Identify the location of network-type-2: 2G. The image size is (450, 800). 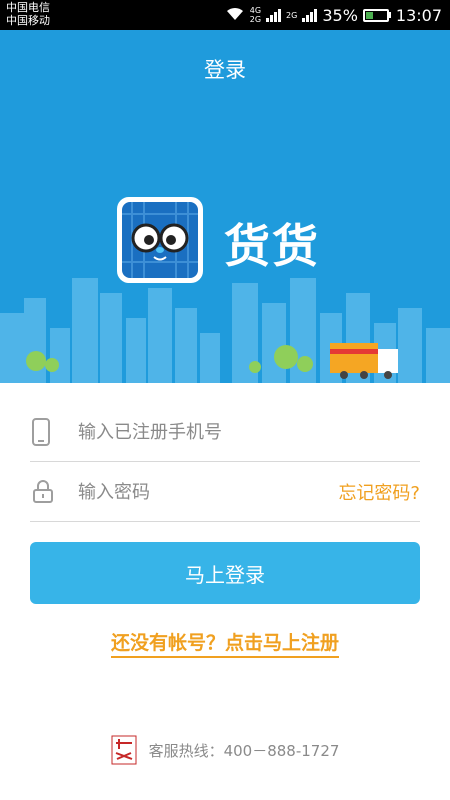
(255, 19).